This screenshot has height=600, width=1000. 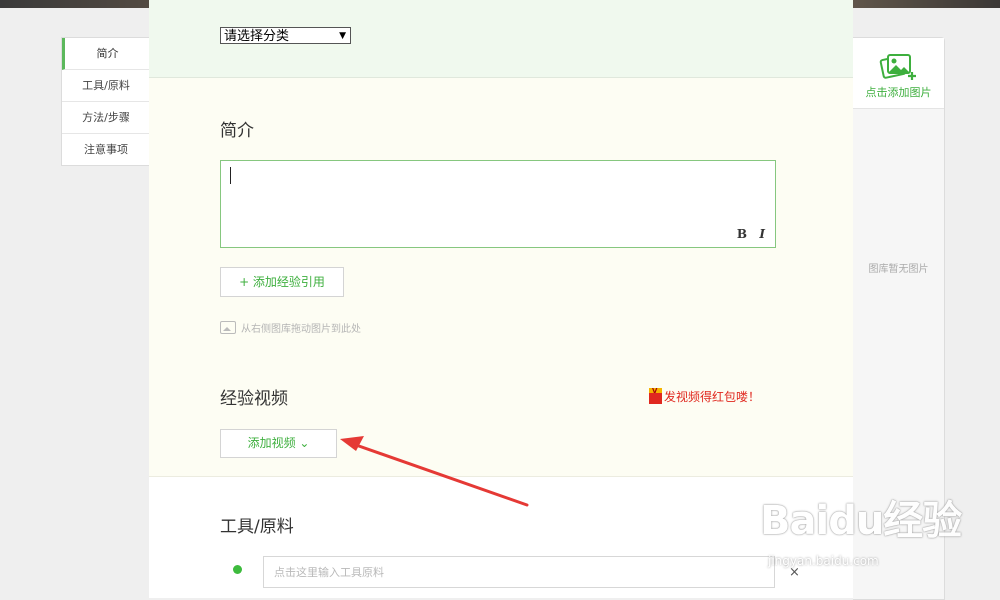 What do you see at coordinates (434, 471) in the screenshot?
I see `annotation-arrow` at bounding box center [434, 471].